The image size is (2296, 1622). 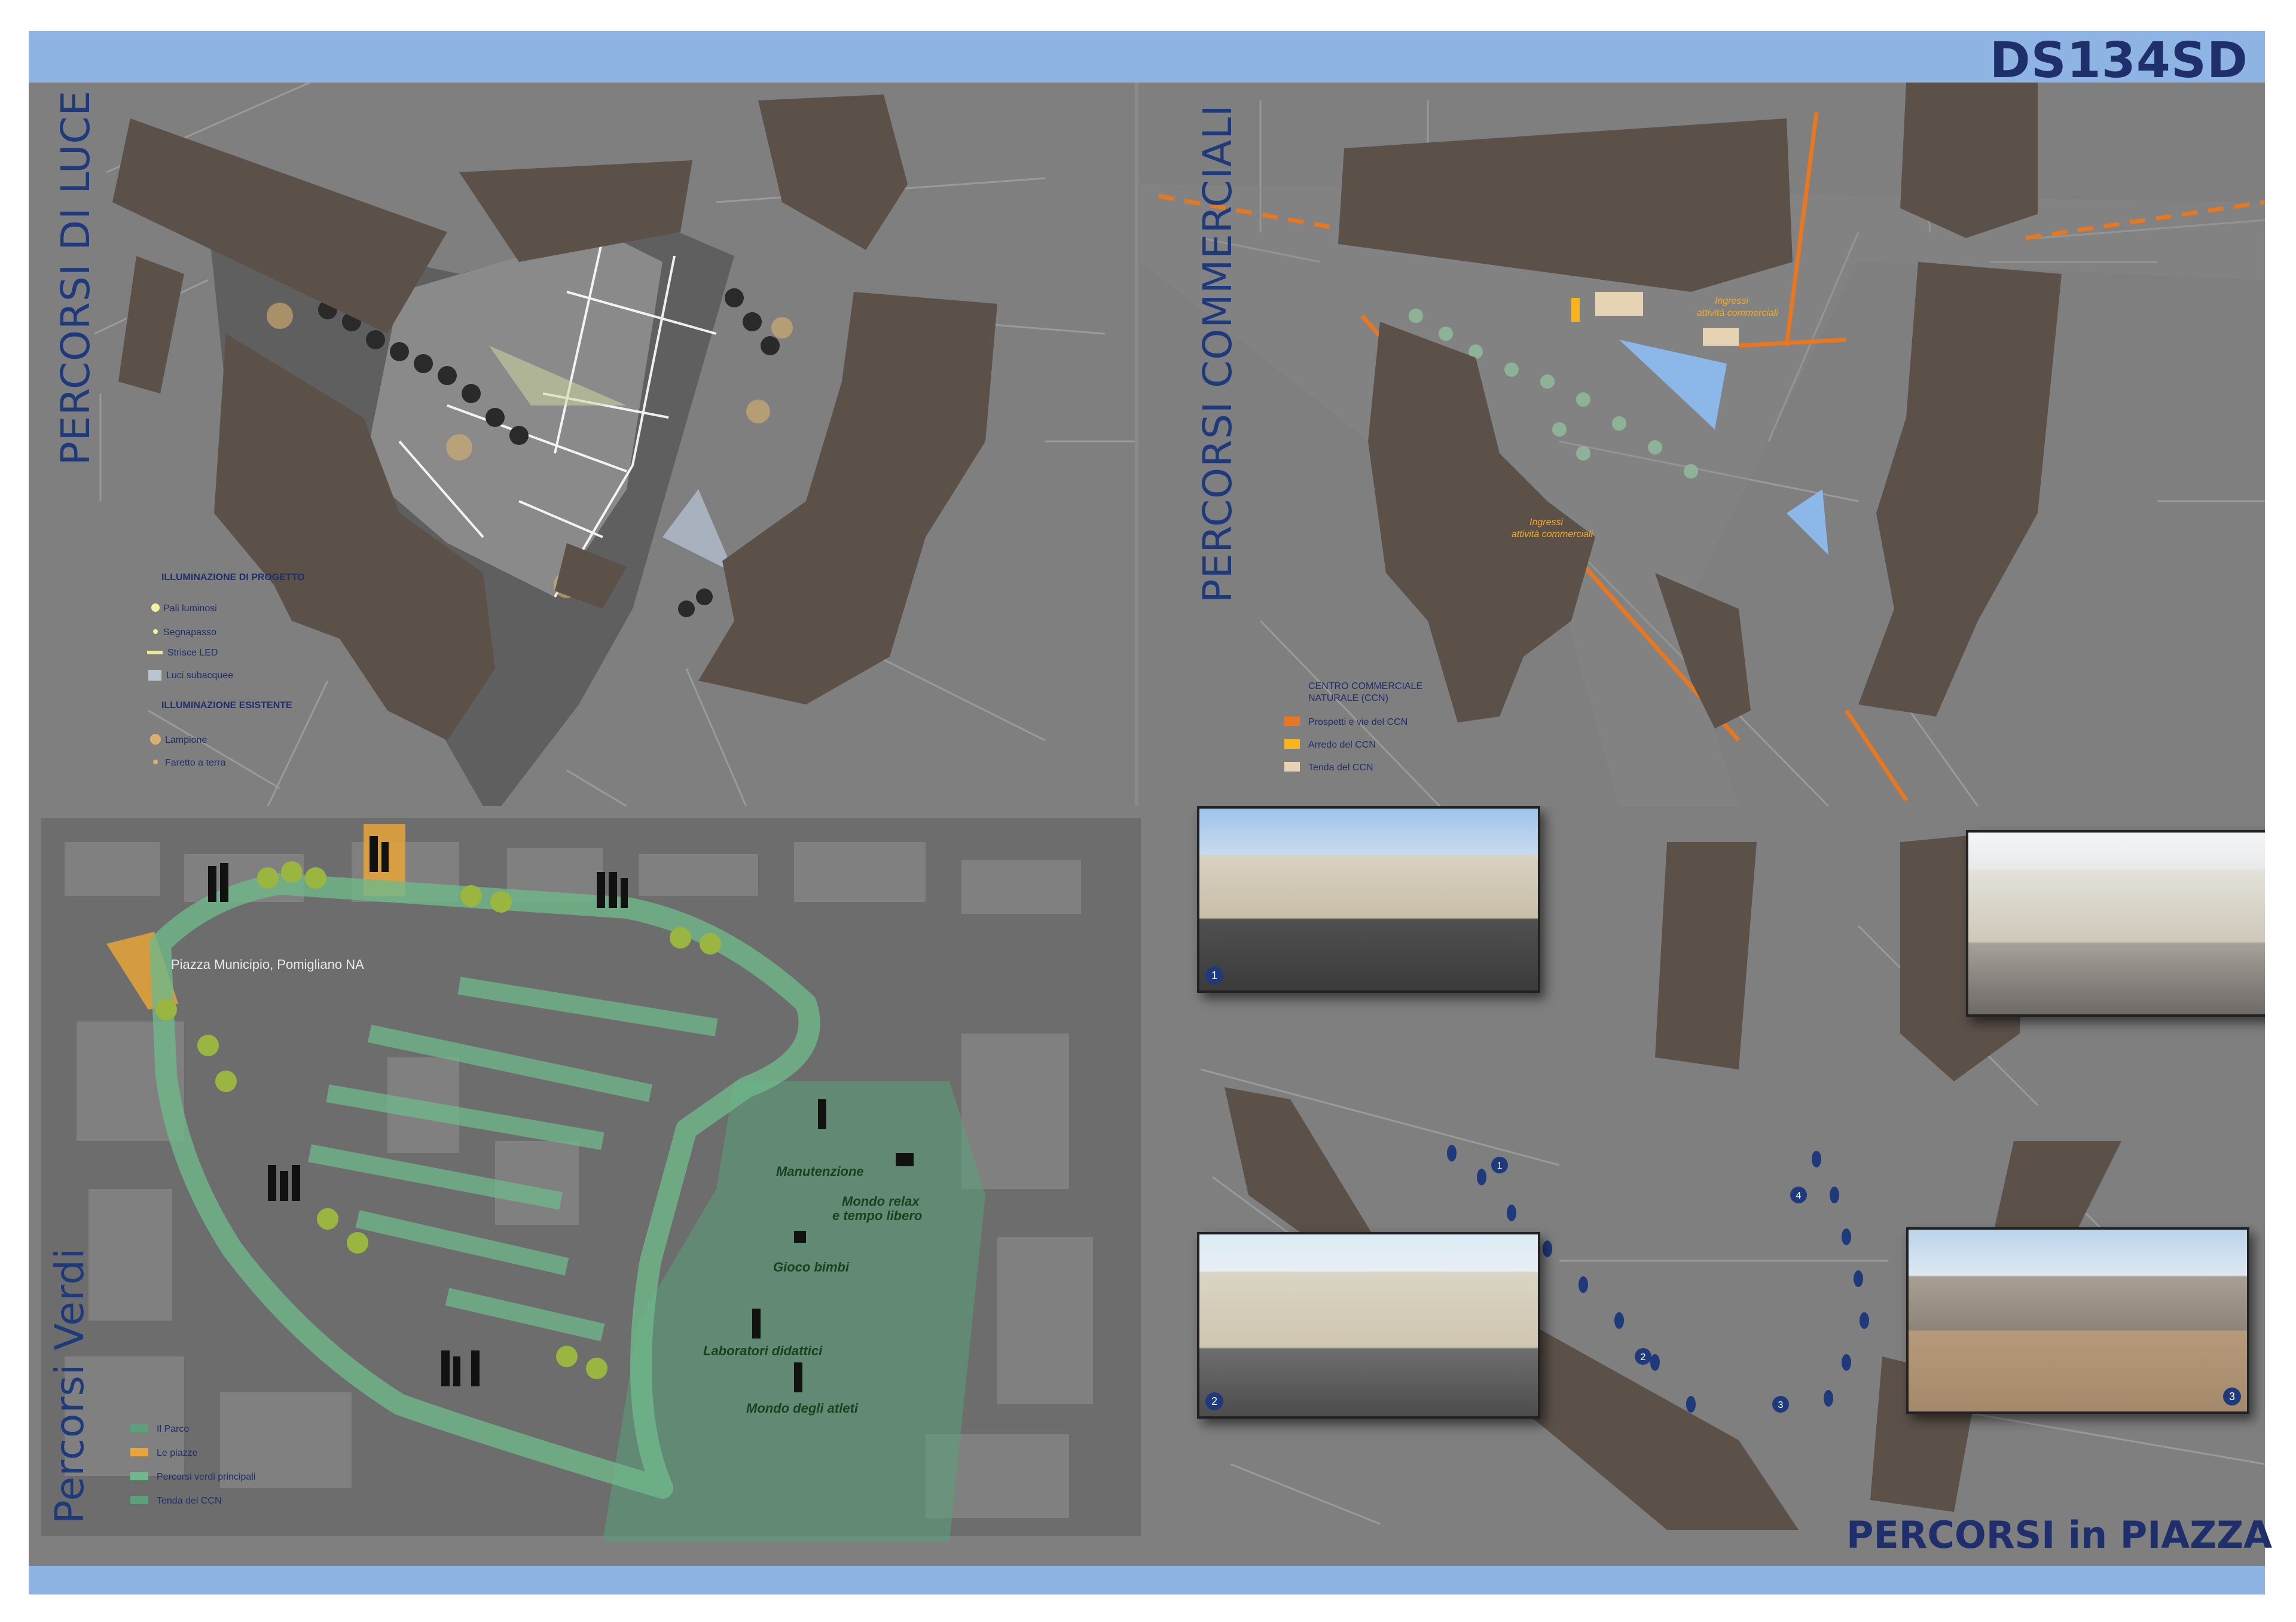 I want to click on place-label: Piazza Municipio, Pomigliano NA, so click(x=267, y=964).